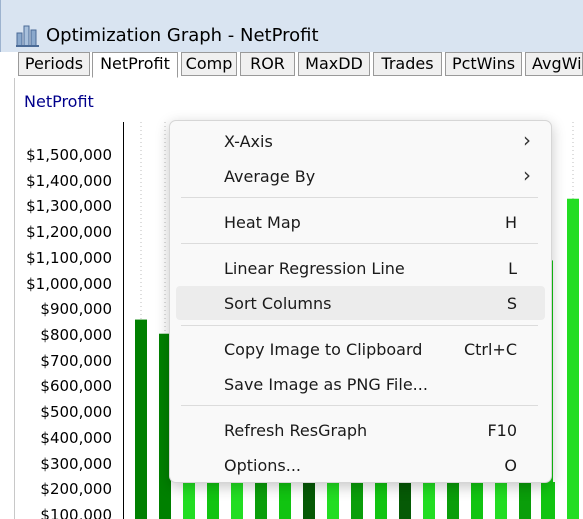 The width and height of the screenshot is (583, 519). I want to click on menu-item-shortcut: F10, so click(502, 430).